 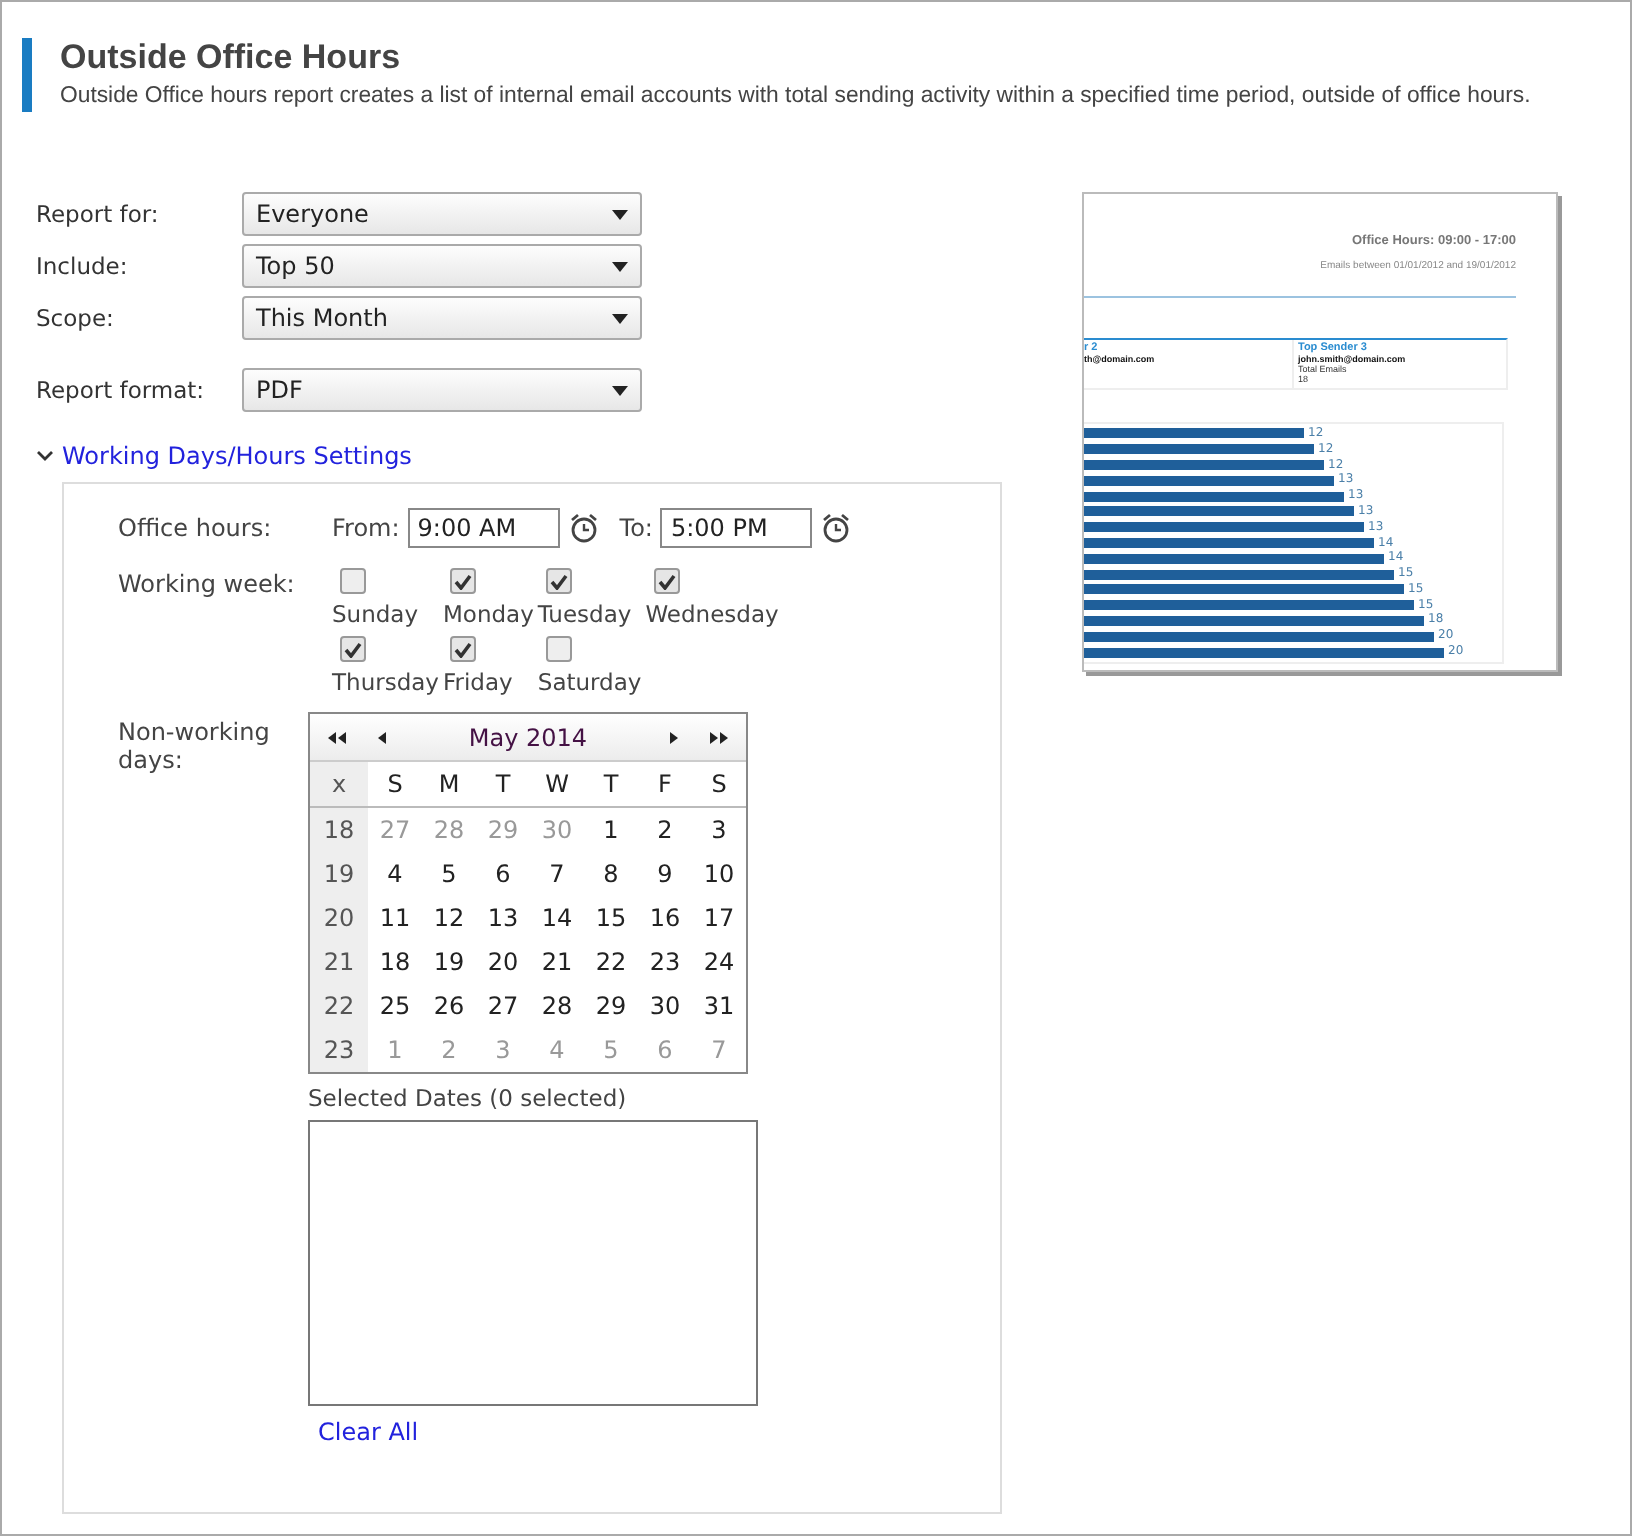 What do you see at coordinates (339, 830) in the screenshot?
I see `week-number: 18` at bounding box center [339, 830].